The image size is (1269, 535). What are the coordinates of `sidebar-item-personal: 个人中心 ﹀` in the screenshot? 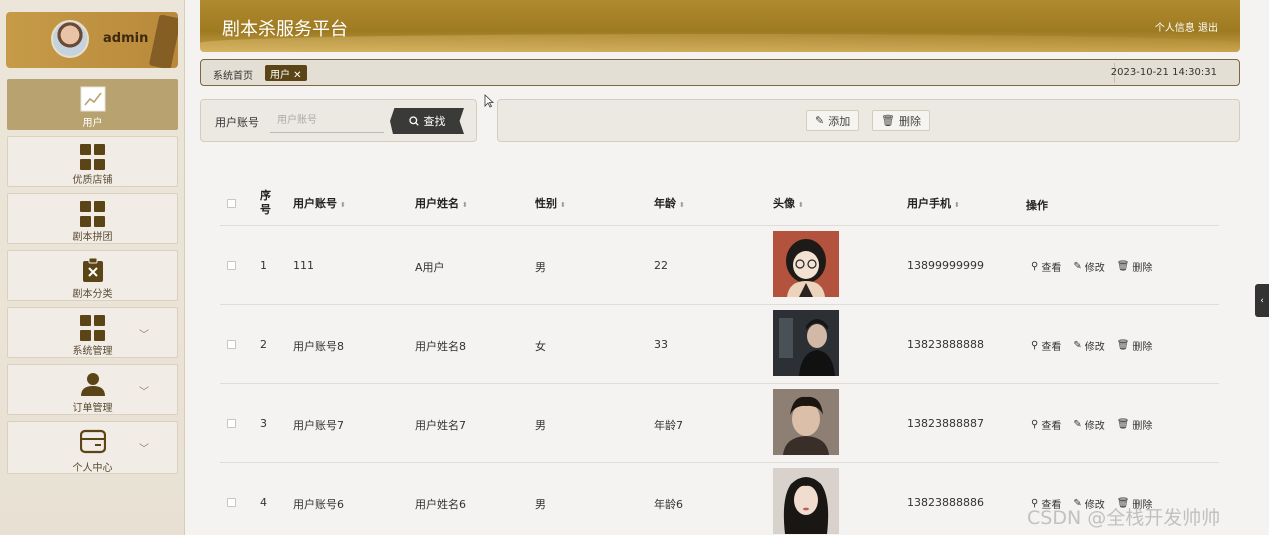 It's located at (92, 447).